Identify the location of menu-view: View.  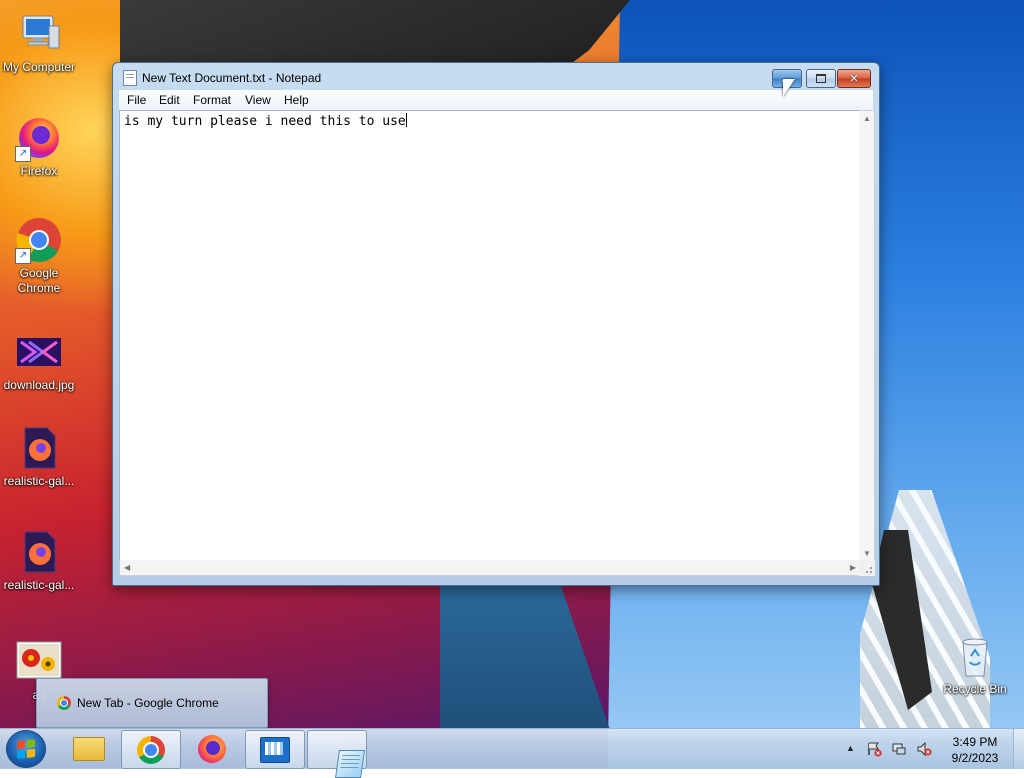
(258, 100).